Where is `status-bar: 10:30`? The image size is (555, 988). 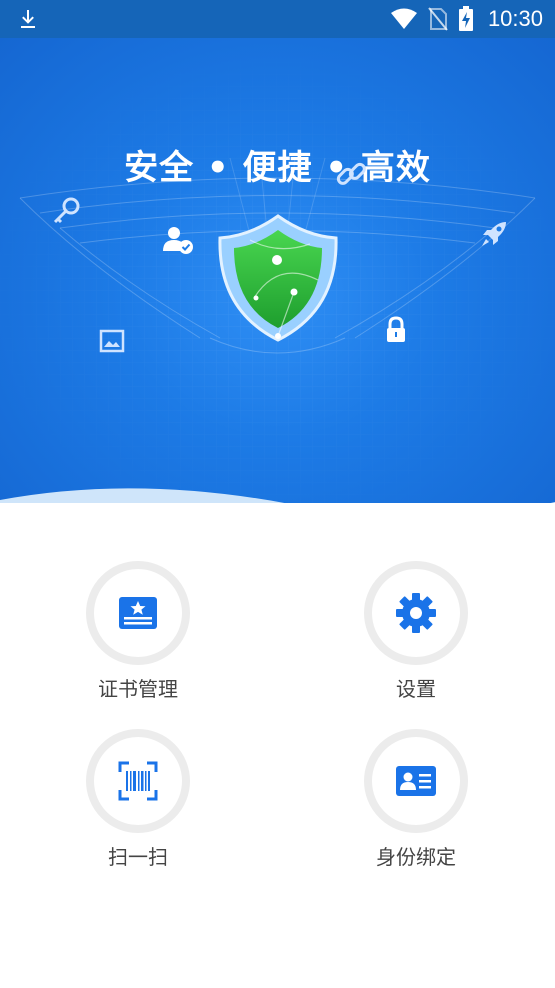
status-bar: 10:30 is located at coordinates (277, 19).